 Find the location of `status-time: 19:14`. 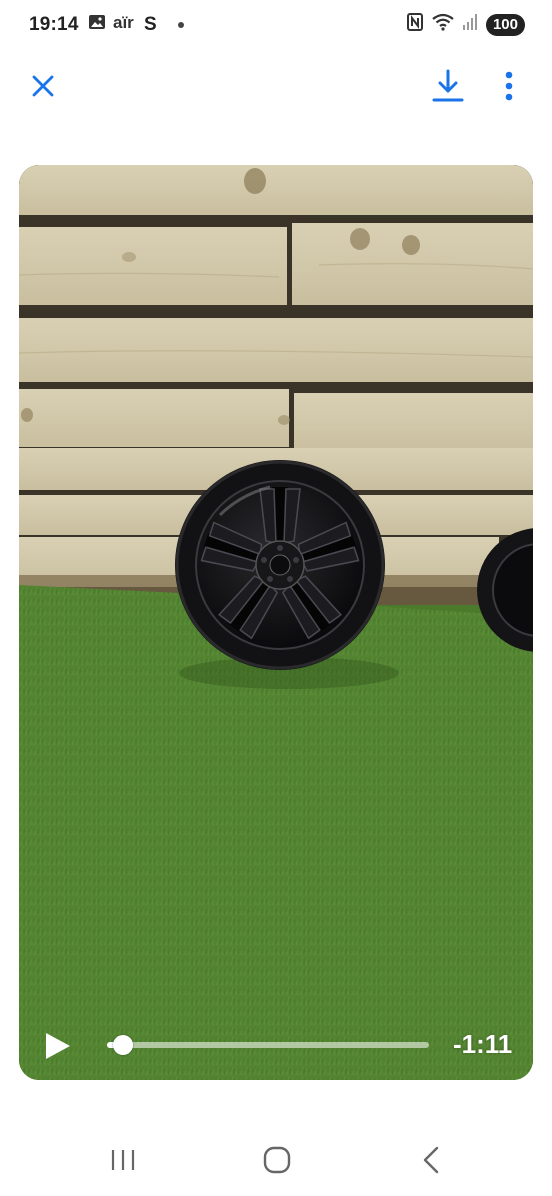

status-time: 19:14 is located at coordinates (54, 24).